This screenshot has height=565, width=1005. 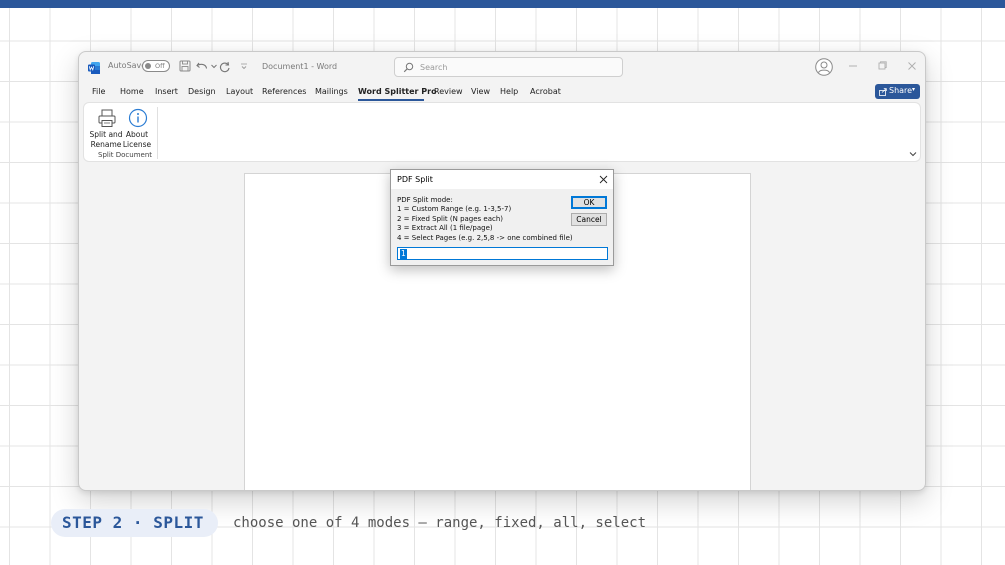 What do you see at coordinates (132, 91) in the screenshot?
I see `tab-home: Home` at bounding box center [132, 91].